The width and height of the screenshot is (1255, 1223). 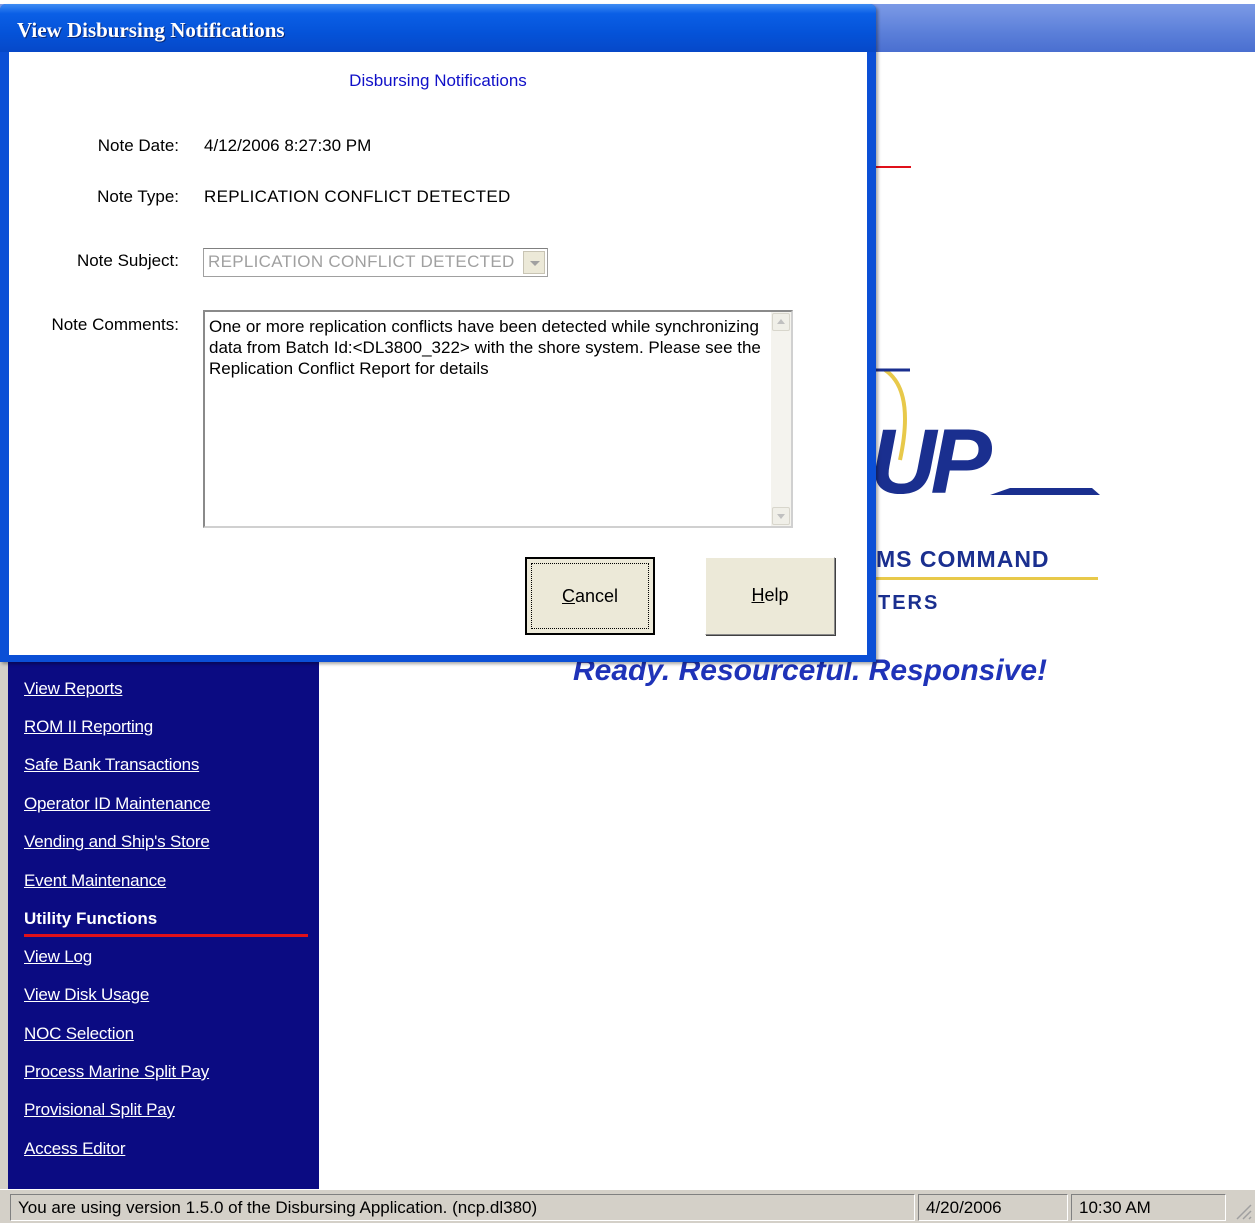 I want to click on cancel-button: Cancel, so click(x=590, y=596).